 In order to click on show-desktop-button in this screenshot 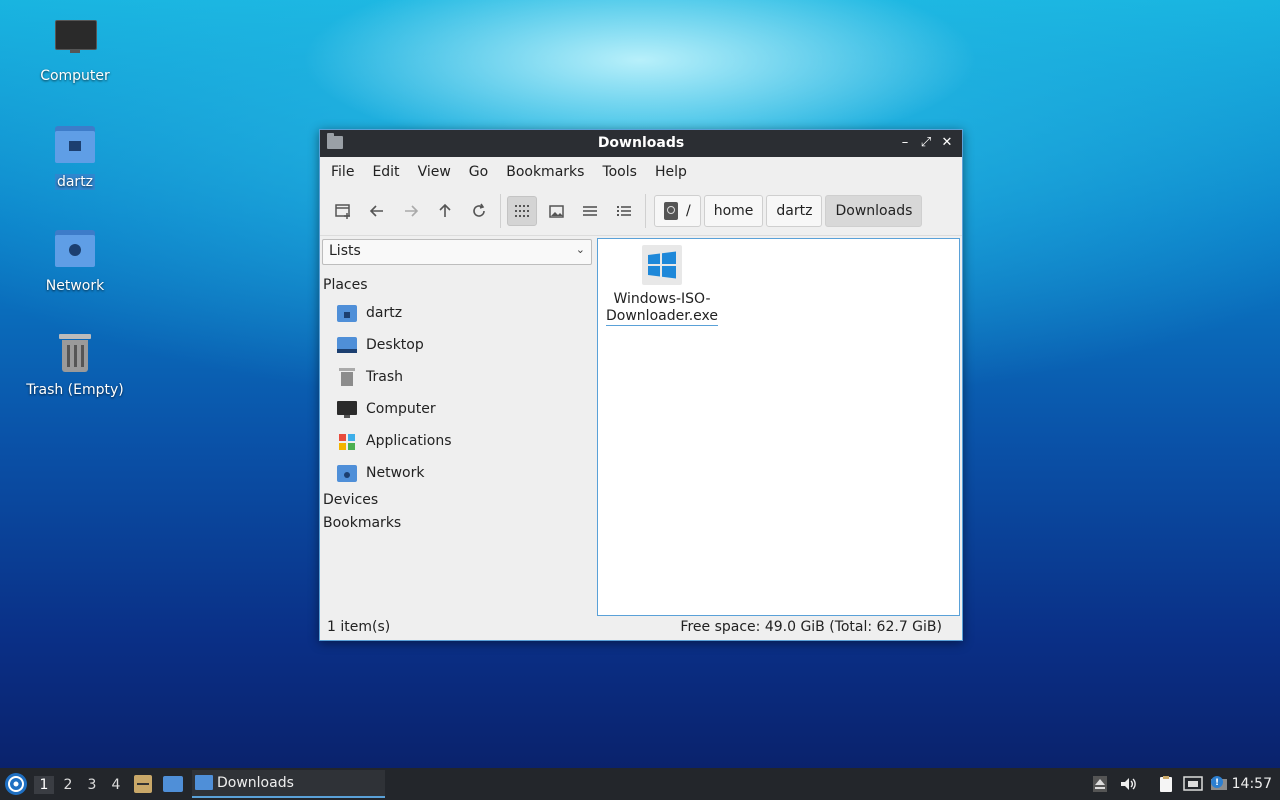, I will do `click(173, 784)`.